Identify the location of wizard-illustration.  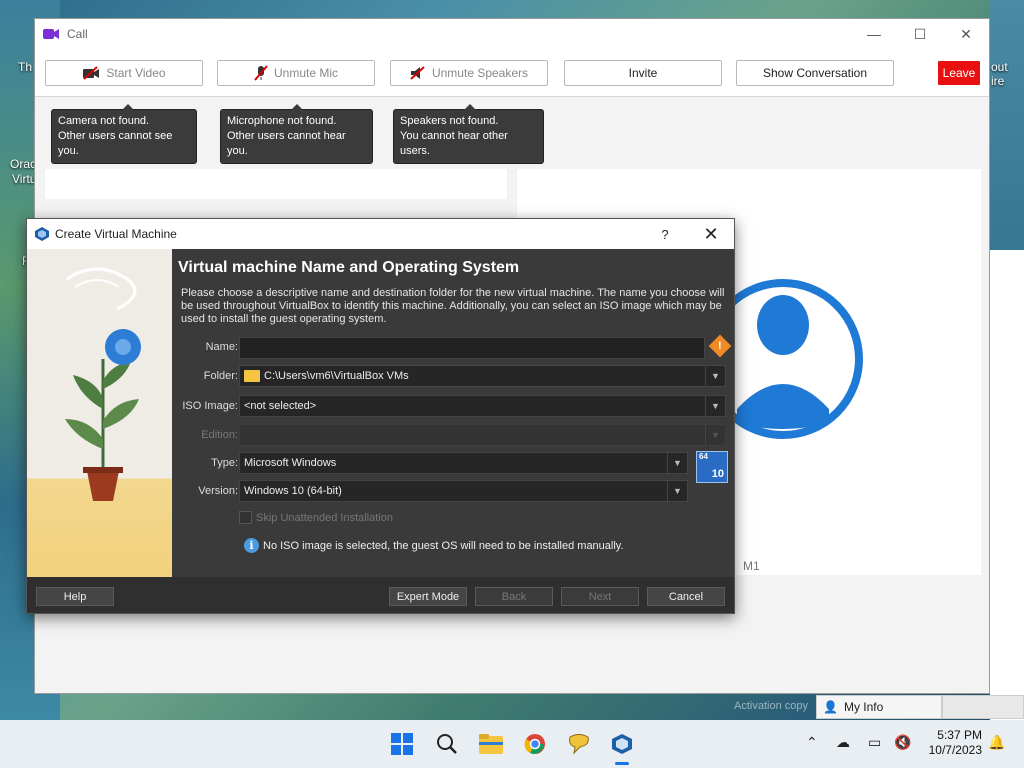
(99, 413).